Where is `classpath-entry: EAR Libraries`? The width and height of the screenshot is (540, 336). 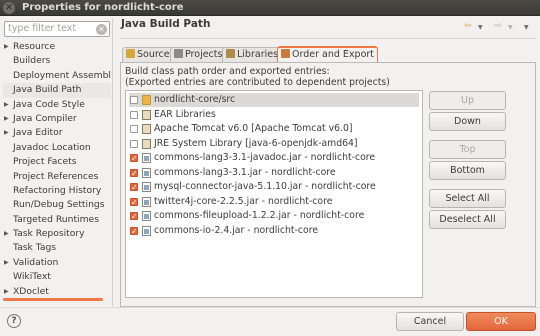
classpath-entry: EAR Libraries is located at coordinates (274, 115).